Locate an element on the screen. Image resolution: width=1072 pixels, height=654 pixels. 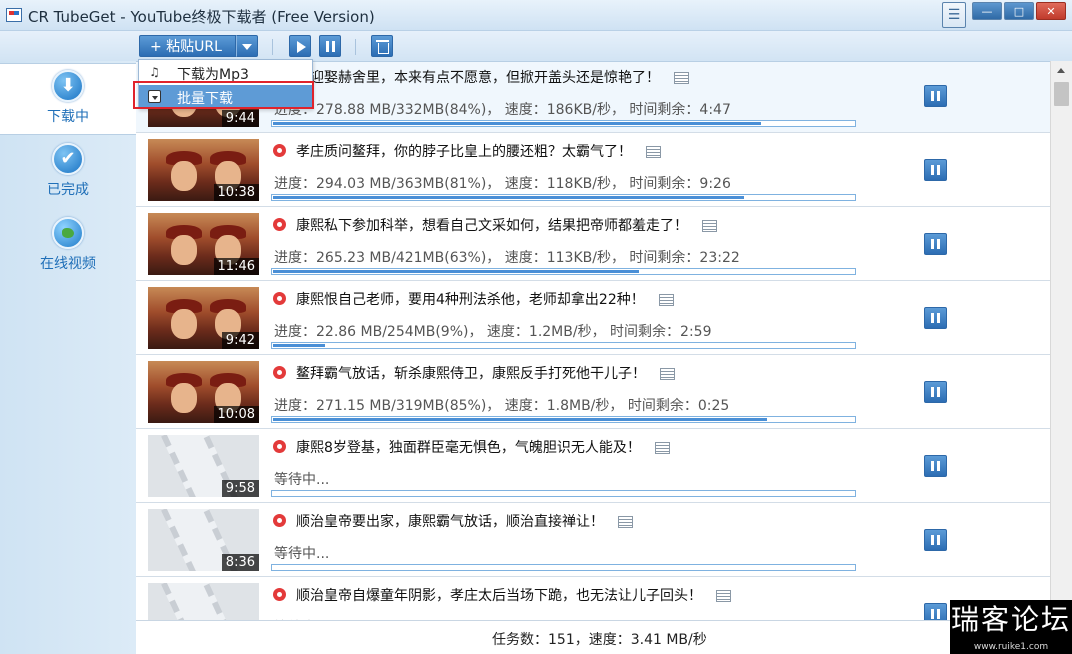
video-title-text: 顺治皇帝要出家，康熙霸气放话，顺治直接禅让！ is located at coordinates (450, 522).